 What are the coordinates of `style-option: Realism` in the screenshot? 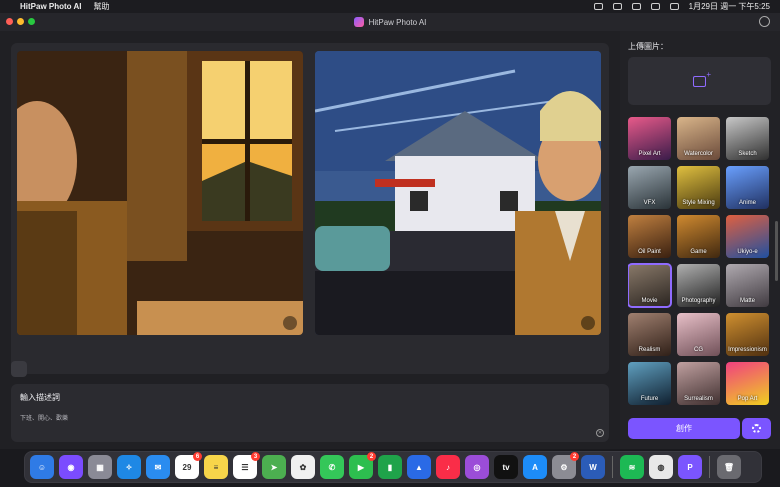 It's located at (649, 334).